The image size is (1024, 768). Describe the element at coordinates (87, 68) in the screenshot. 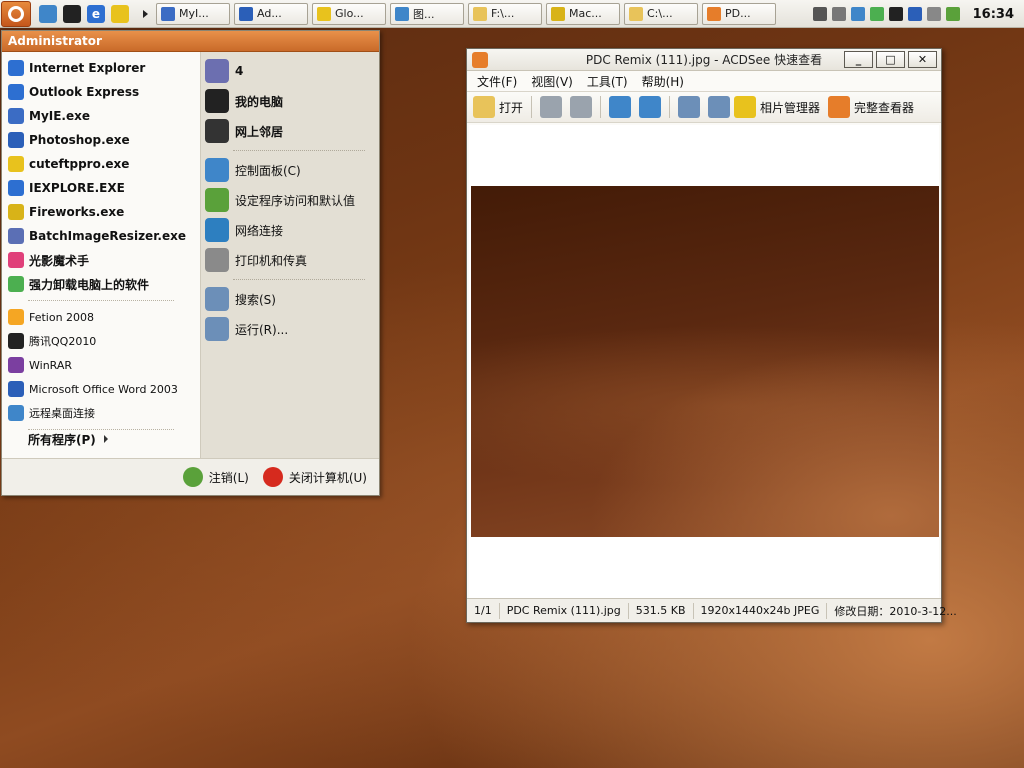

I see `start-menu-item-label: Internet Explorer` at that location.